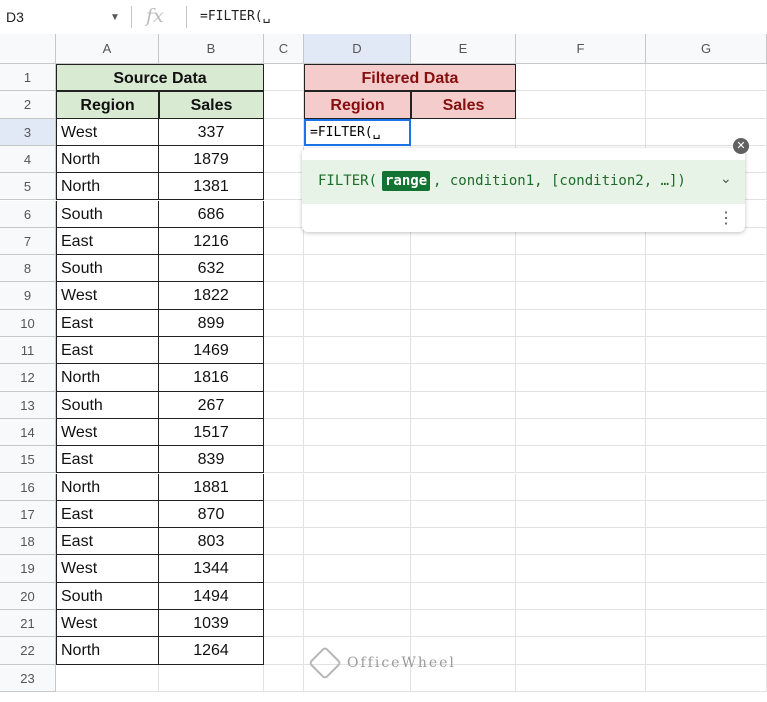  I want to click on row-header-12: 12, so click(28, 378).